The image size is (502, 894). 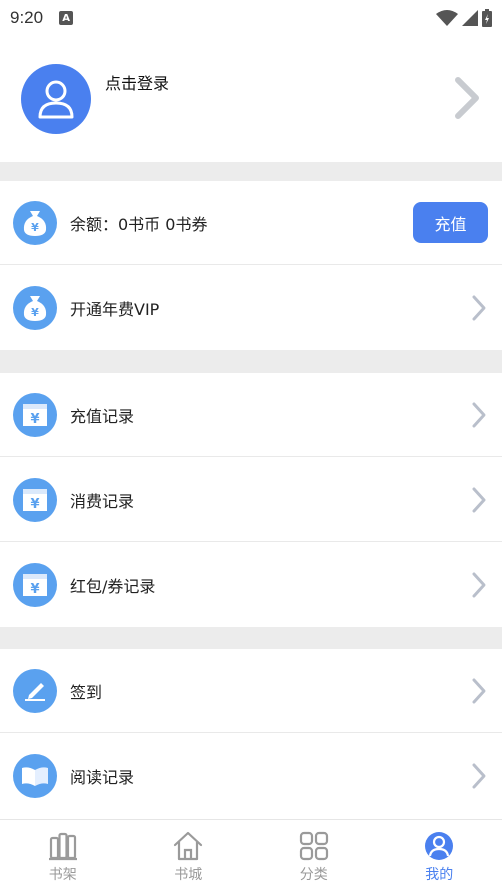 What do you see at coordinates (470, 18) in the screenshot?
I see `cell-signal-icon` at bounding box center [470, 18].